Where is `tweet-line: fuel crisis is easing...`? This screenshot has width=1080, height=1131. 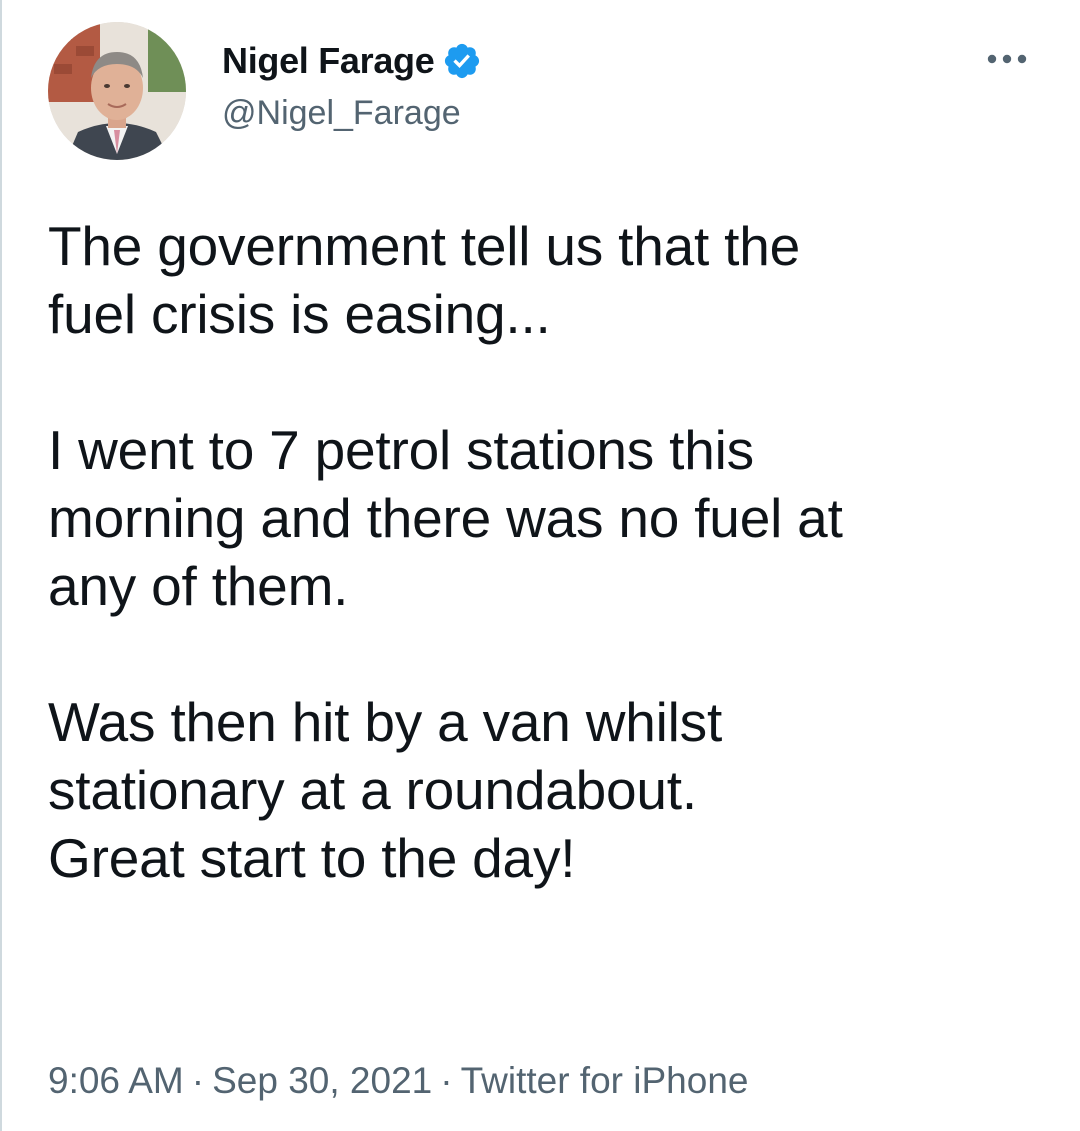 tweet-line: fuel crisis is easing... is located at coordinates (299, 314).